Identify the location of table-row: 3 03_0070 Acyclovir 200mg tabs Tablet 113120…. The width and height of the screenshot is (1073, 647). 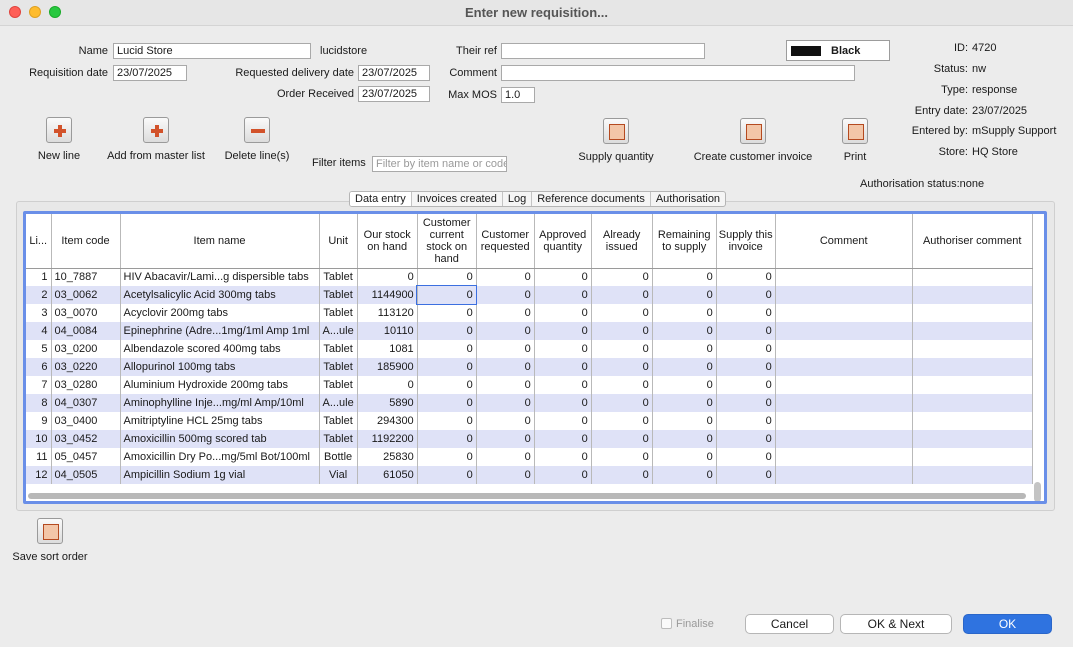
(529, 313).